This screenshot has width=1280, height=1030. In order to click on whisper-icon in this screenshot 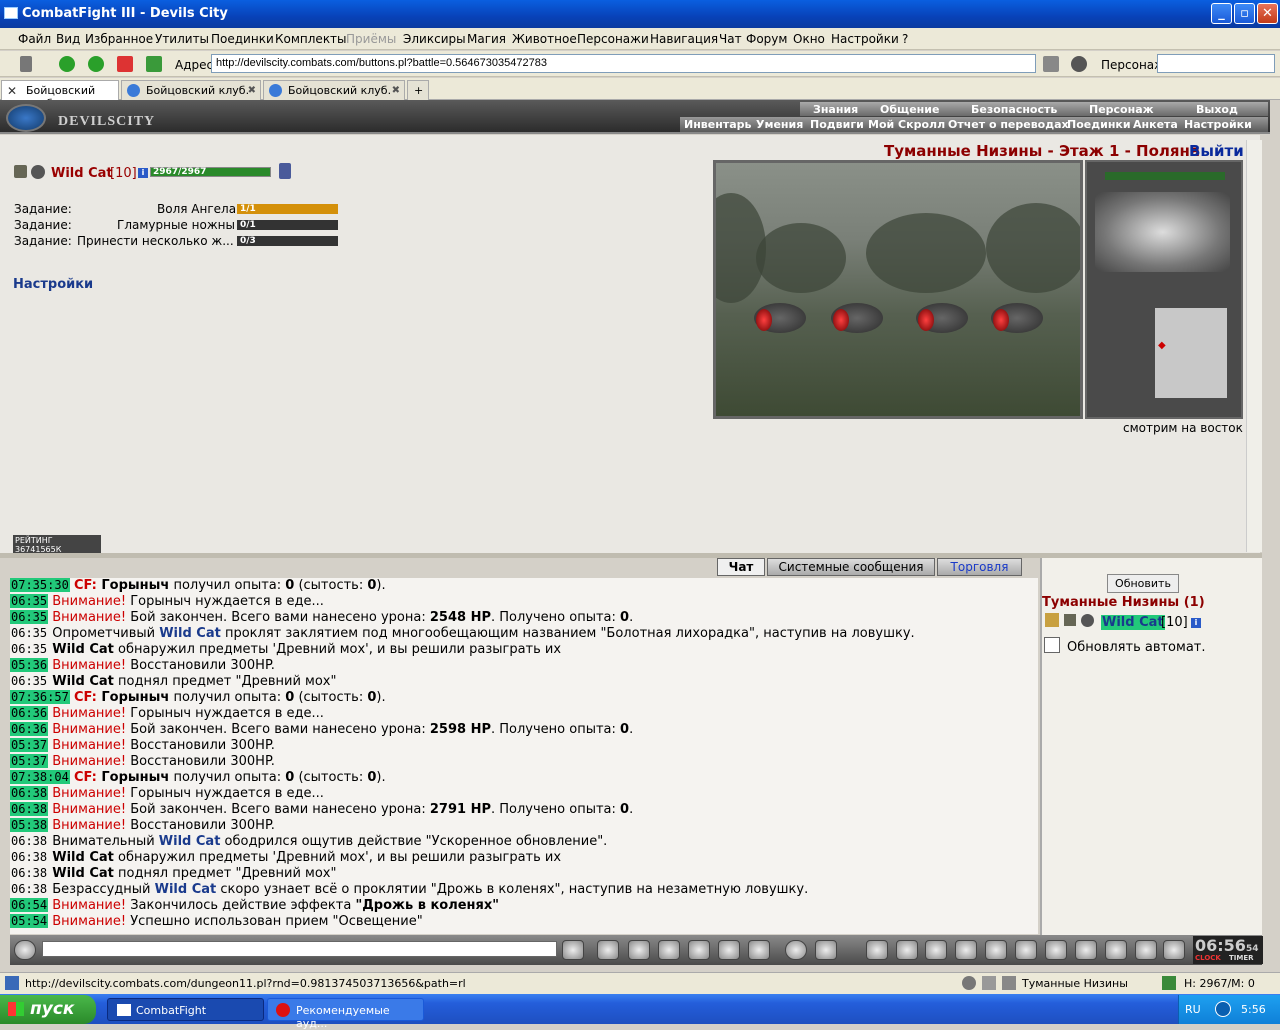, I will do `click(1052, 620)`.